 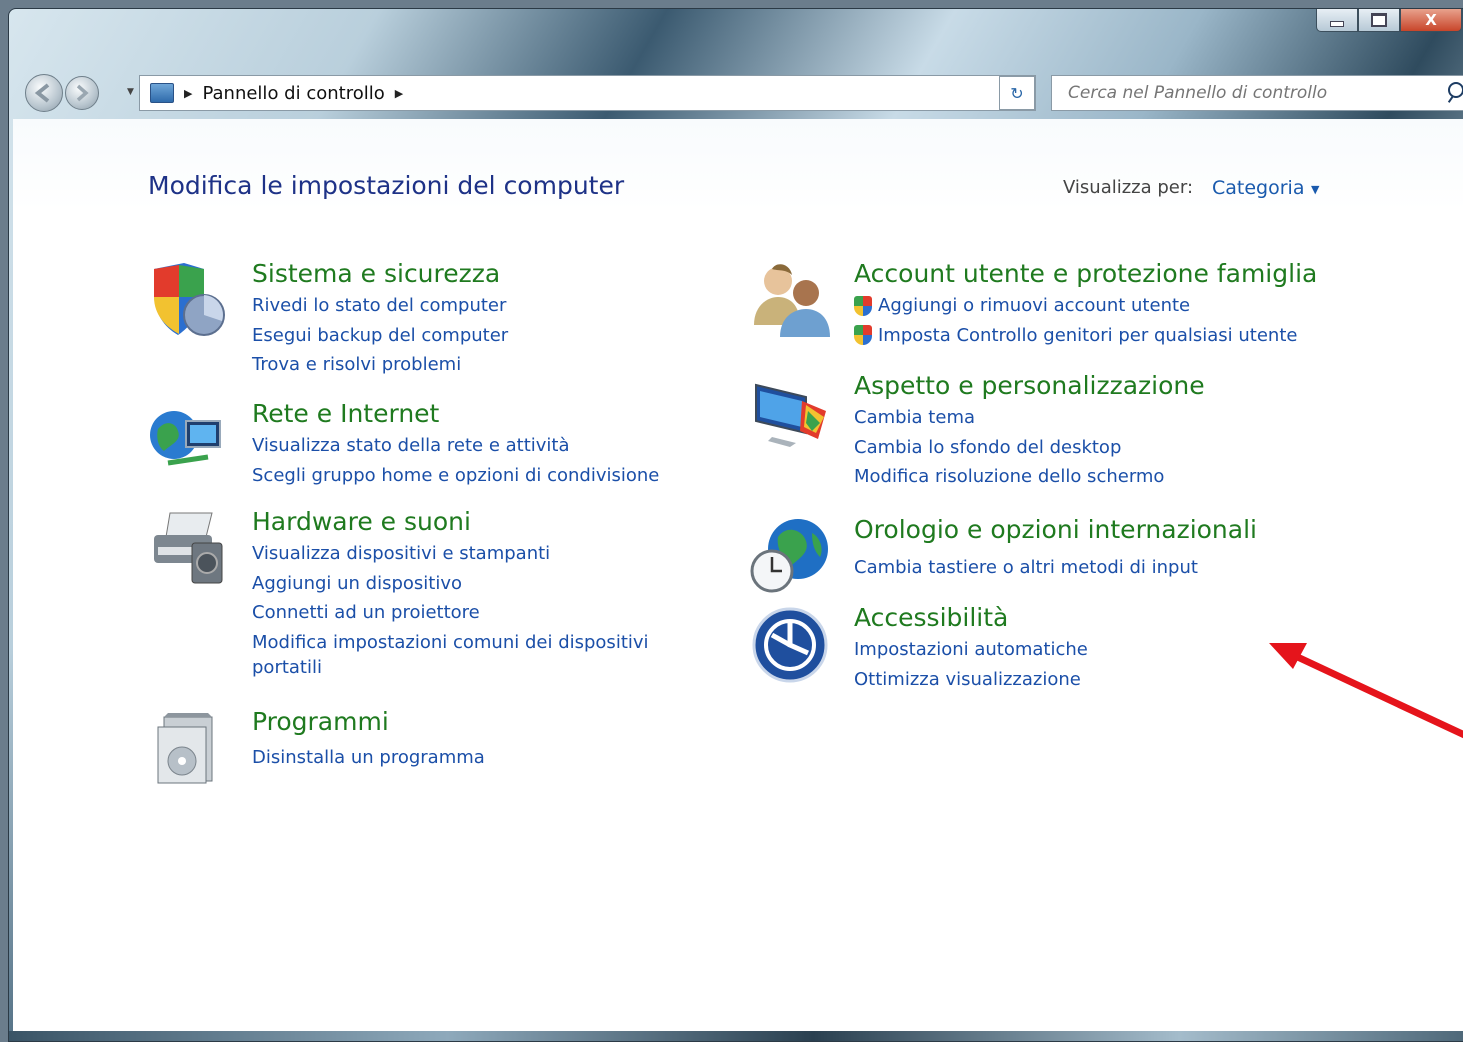 I want to click on view-by-label: Visualizza per:, so click(x=1128, y=187).